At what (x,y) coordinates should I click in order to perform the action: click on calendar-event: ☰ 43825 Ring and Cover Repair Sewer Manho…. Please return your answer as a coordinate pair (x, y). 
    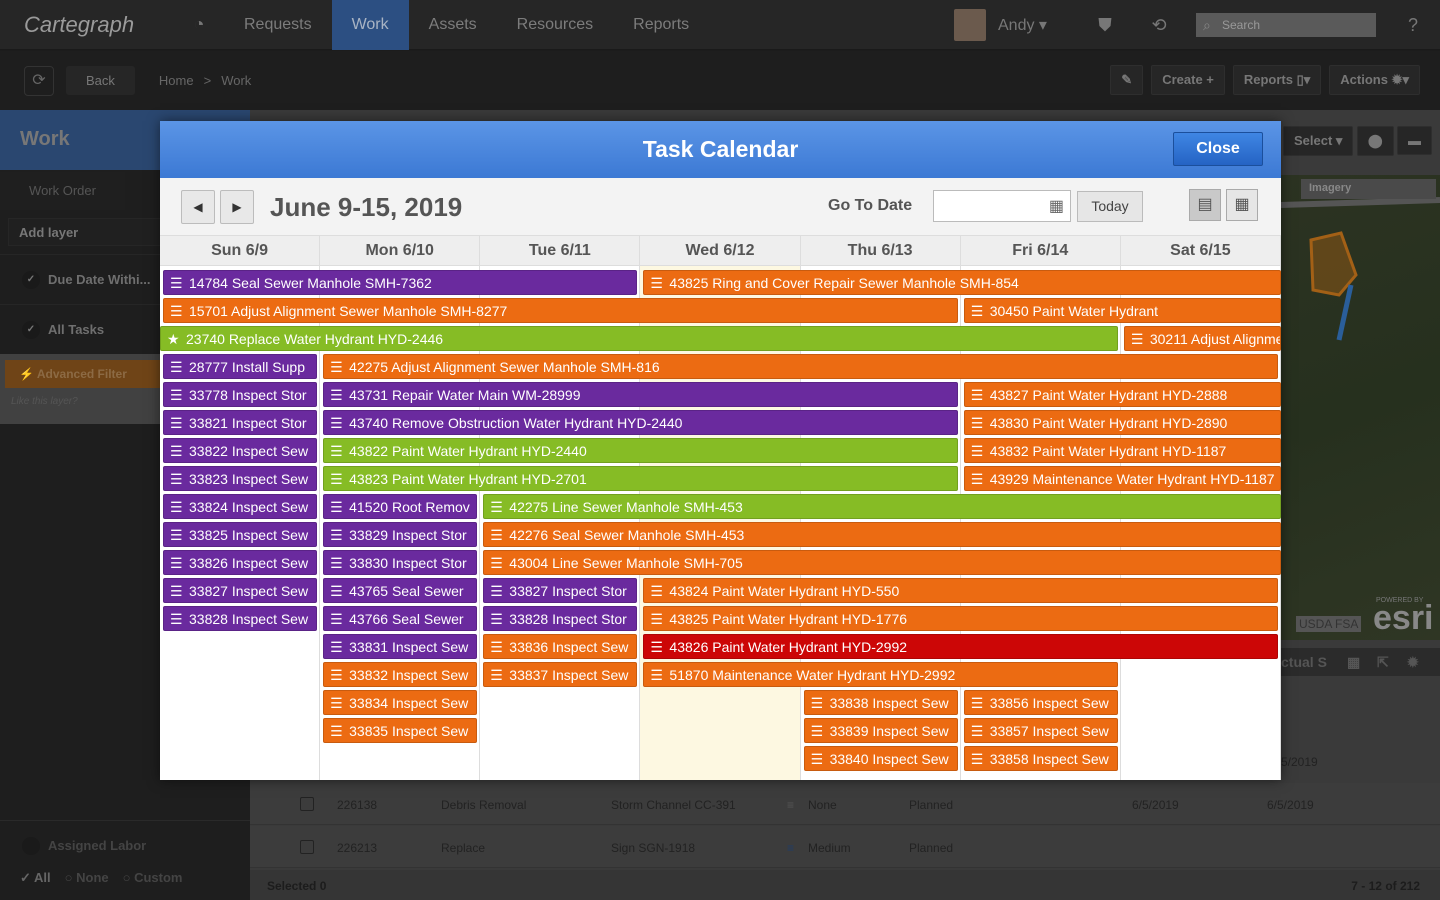
    Looking at the image, I should click on (962, 282).